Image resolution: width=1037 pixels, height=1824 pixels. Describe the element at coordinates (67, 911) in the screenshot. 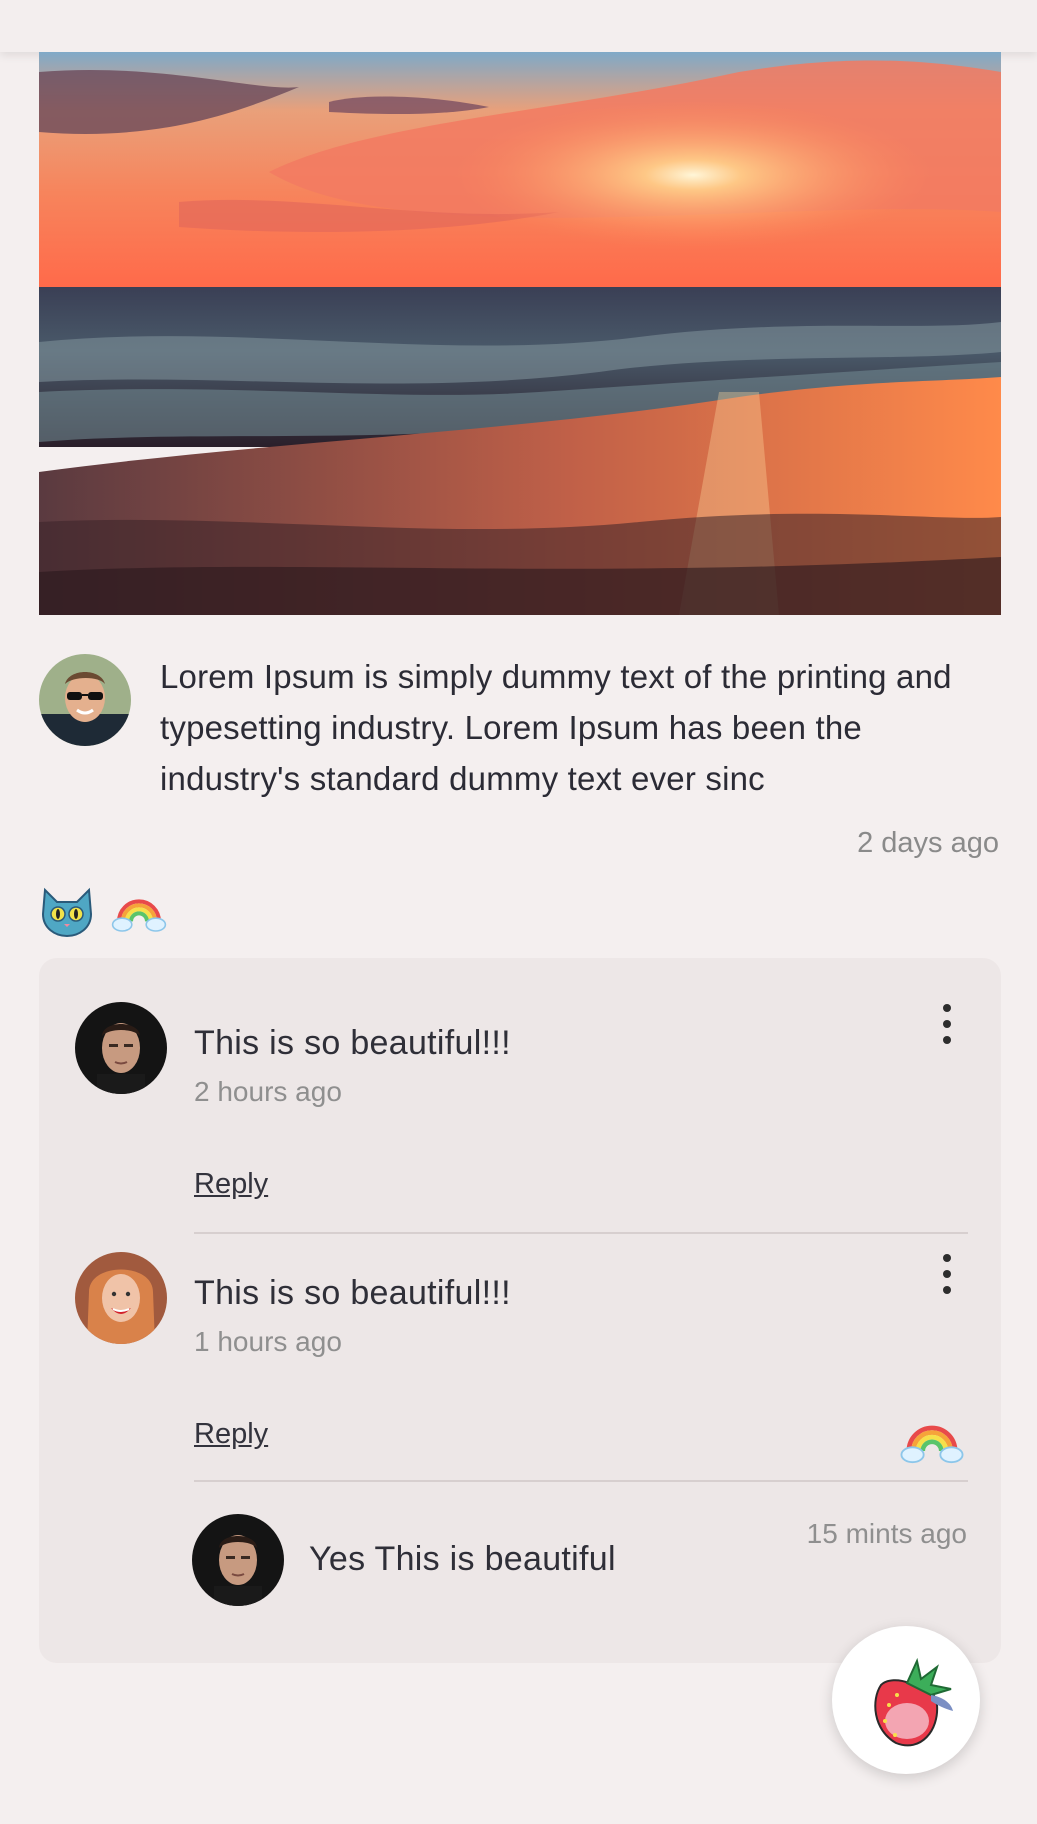

I see `cat-face-icon` at that location.